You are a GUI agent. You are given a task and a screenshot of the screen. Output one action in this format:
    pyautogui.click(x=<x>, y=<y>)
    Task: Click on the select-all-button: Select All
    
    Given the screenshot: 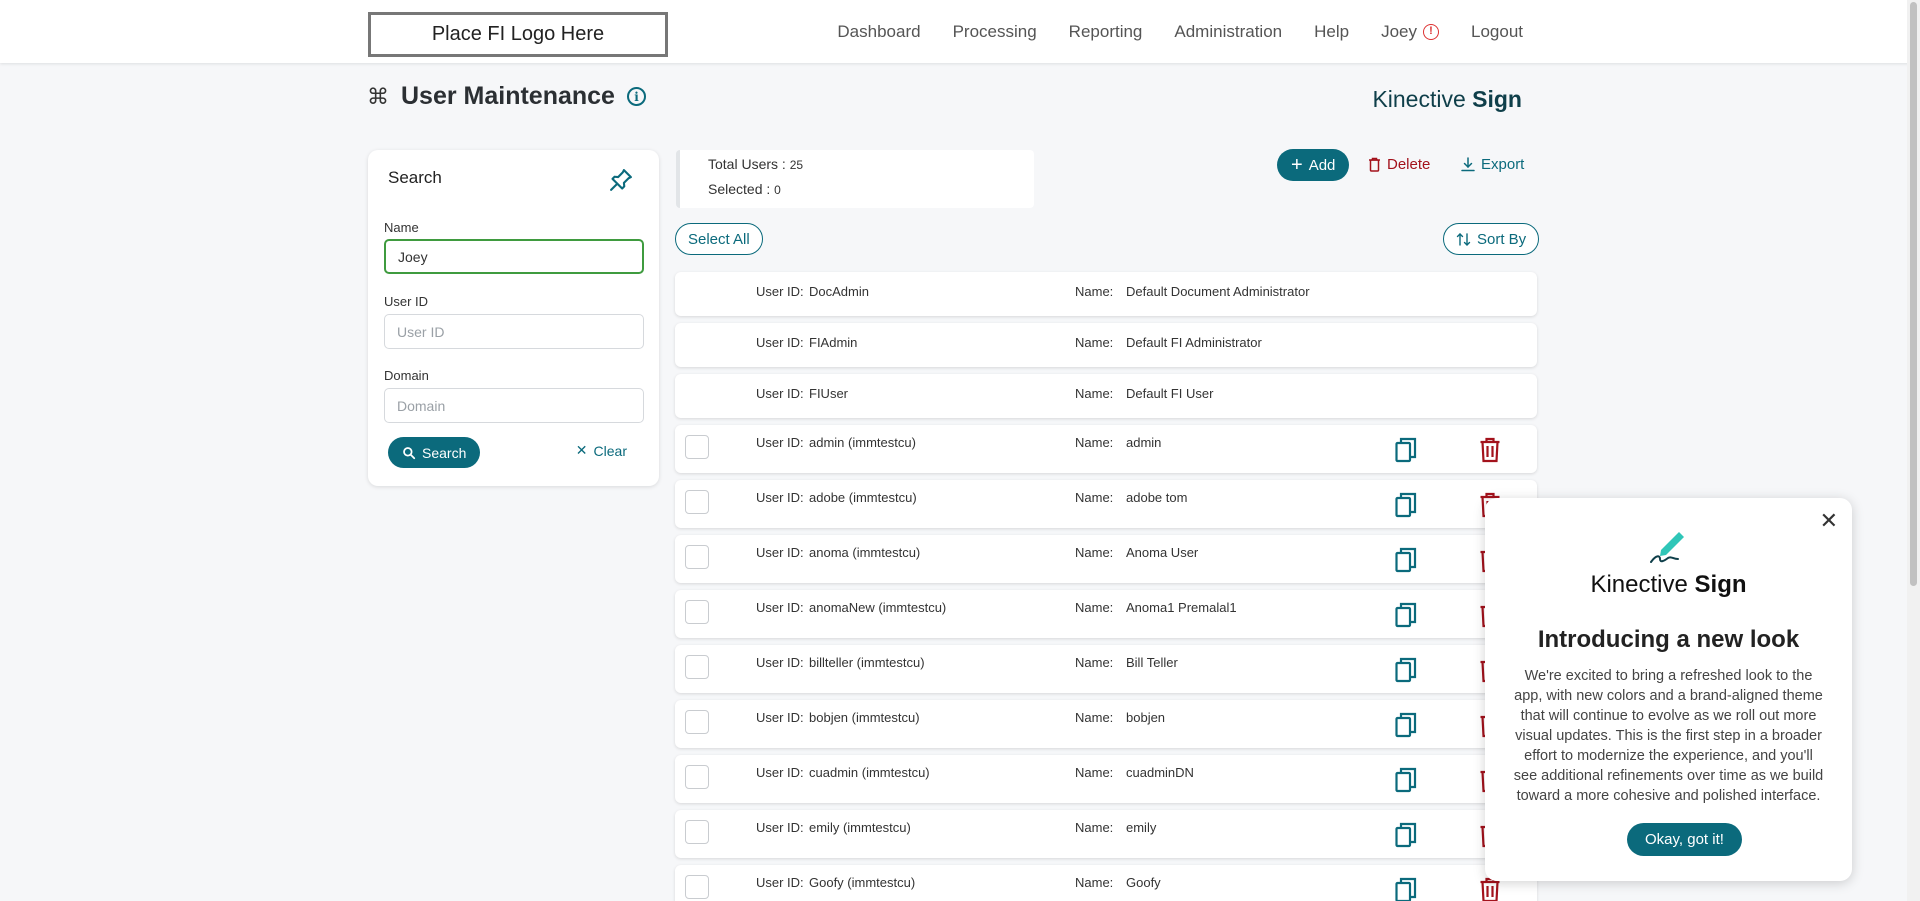 What is the action you would take?
    pyautogui.click(x=719, y=239)
    